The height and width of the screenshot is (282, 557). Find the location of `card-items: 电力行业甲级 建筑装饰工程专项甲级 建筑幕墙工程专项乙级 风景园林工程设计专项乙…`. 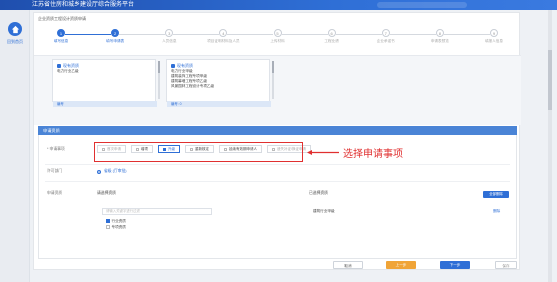

card-items: 电力行业甲级 建筑装饰工程专项甲级 建筑幕墙工程专项乙级 风景园林工程设计专项乙… is located at coordinates (193, 78).